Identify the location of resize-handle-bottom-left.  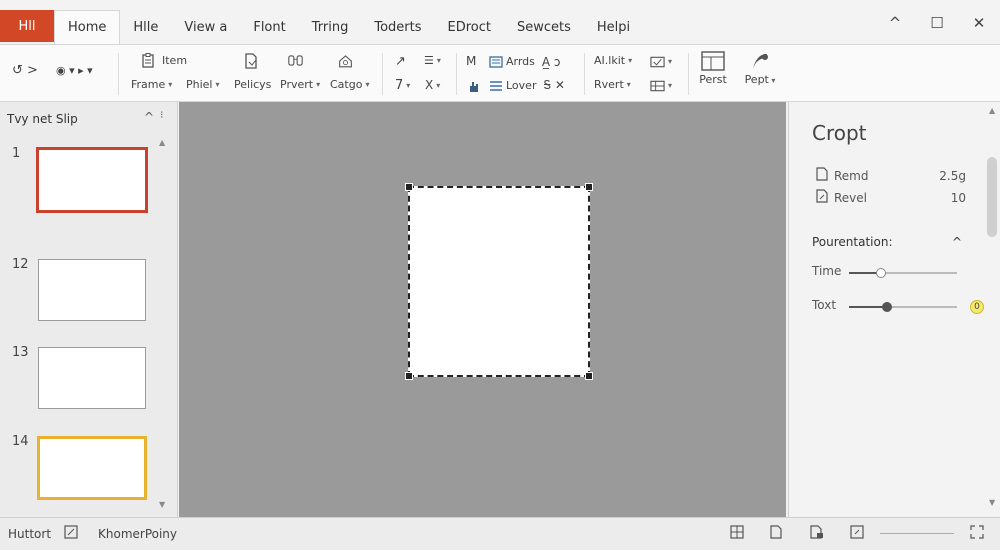
(409, 376).